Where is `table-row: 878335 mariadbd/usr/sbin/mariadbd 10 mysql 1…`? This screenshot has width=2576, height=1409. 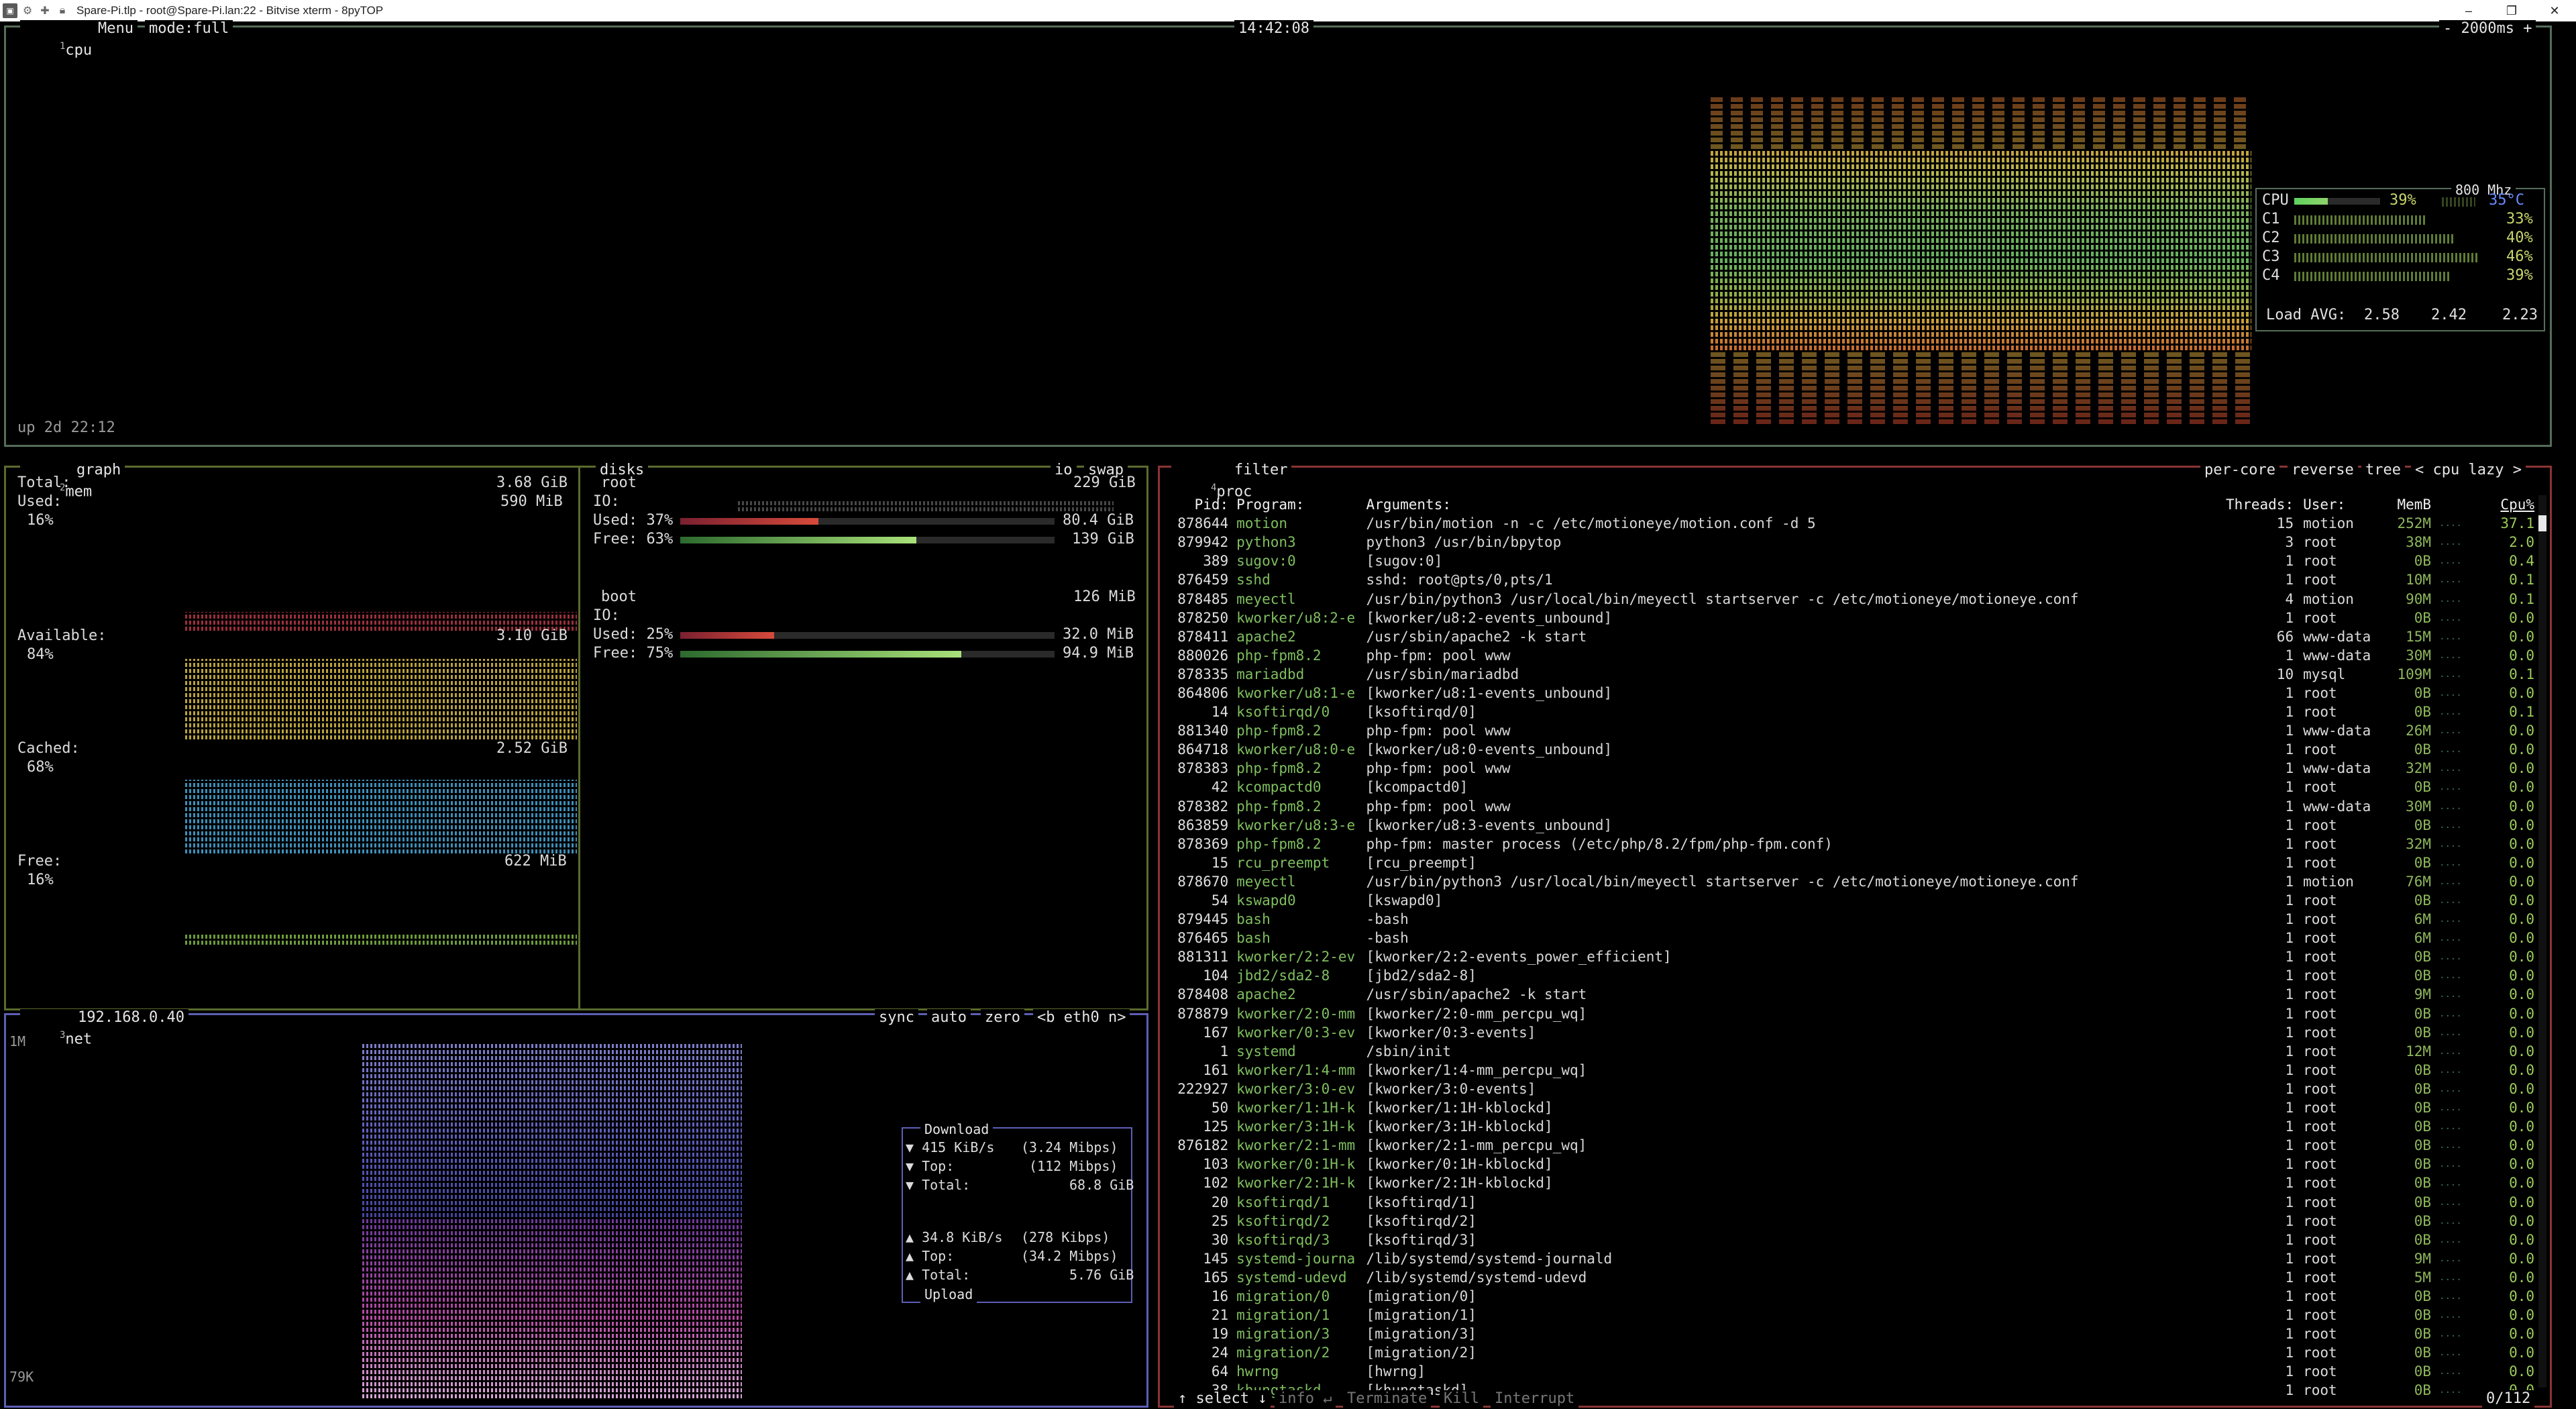
table-row: 878335 mariadbd/usr/sbin/mariadbd 10 mysql 1… is located at coordinates (1850, 674).